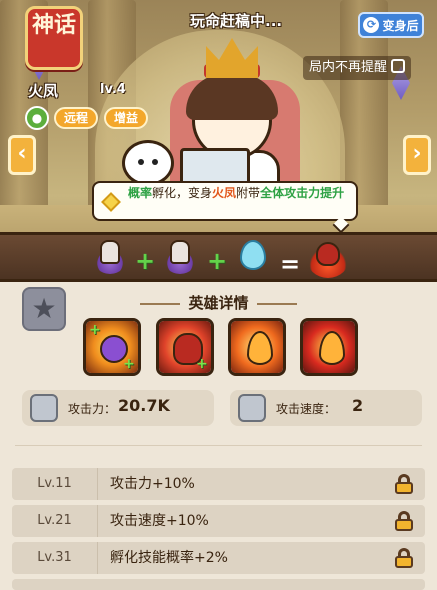 The width and height of the screenshot is (437, 590). What do you see at coordinates (329, 347) in the screenshot?
I see `skill-fire-swirl` at bounding box center [329, 347].